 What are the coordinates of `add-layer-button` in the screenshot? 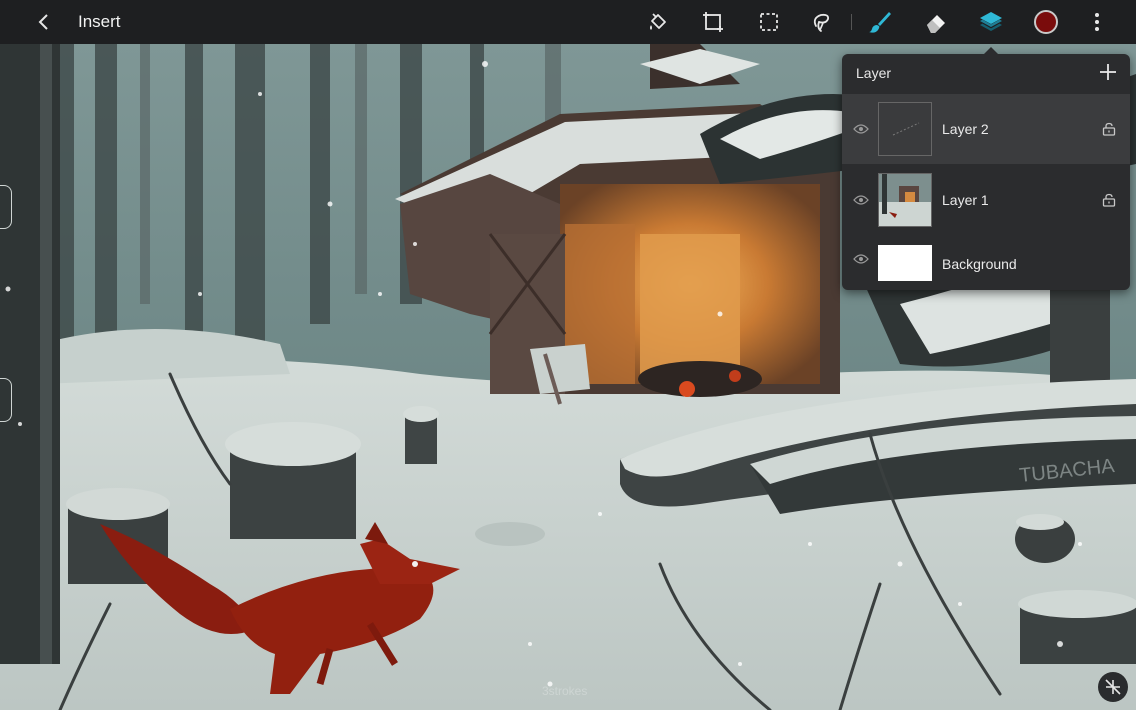 It's located at (1108, 72).